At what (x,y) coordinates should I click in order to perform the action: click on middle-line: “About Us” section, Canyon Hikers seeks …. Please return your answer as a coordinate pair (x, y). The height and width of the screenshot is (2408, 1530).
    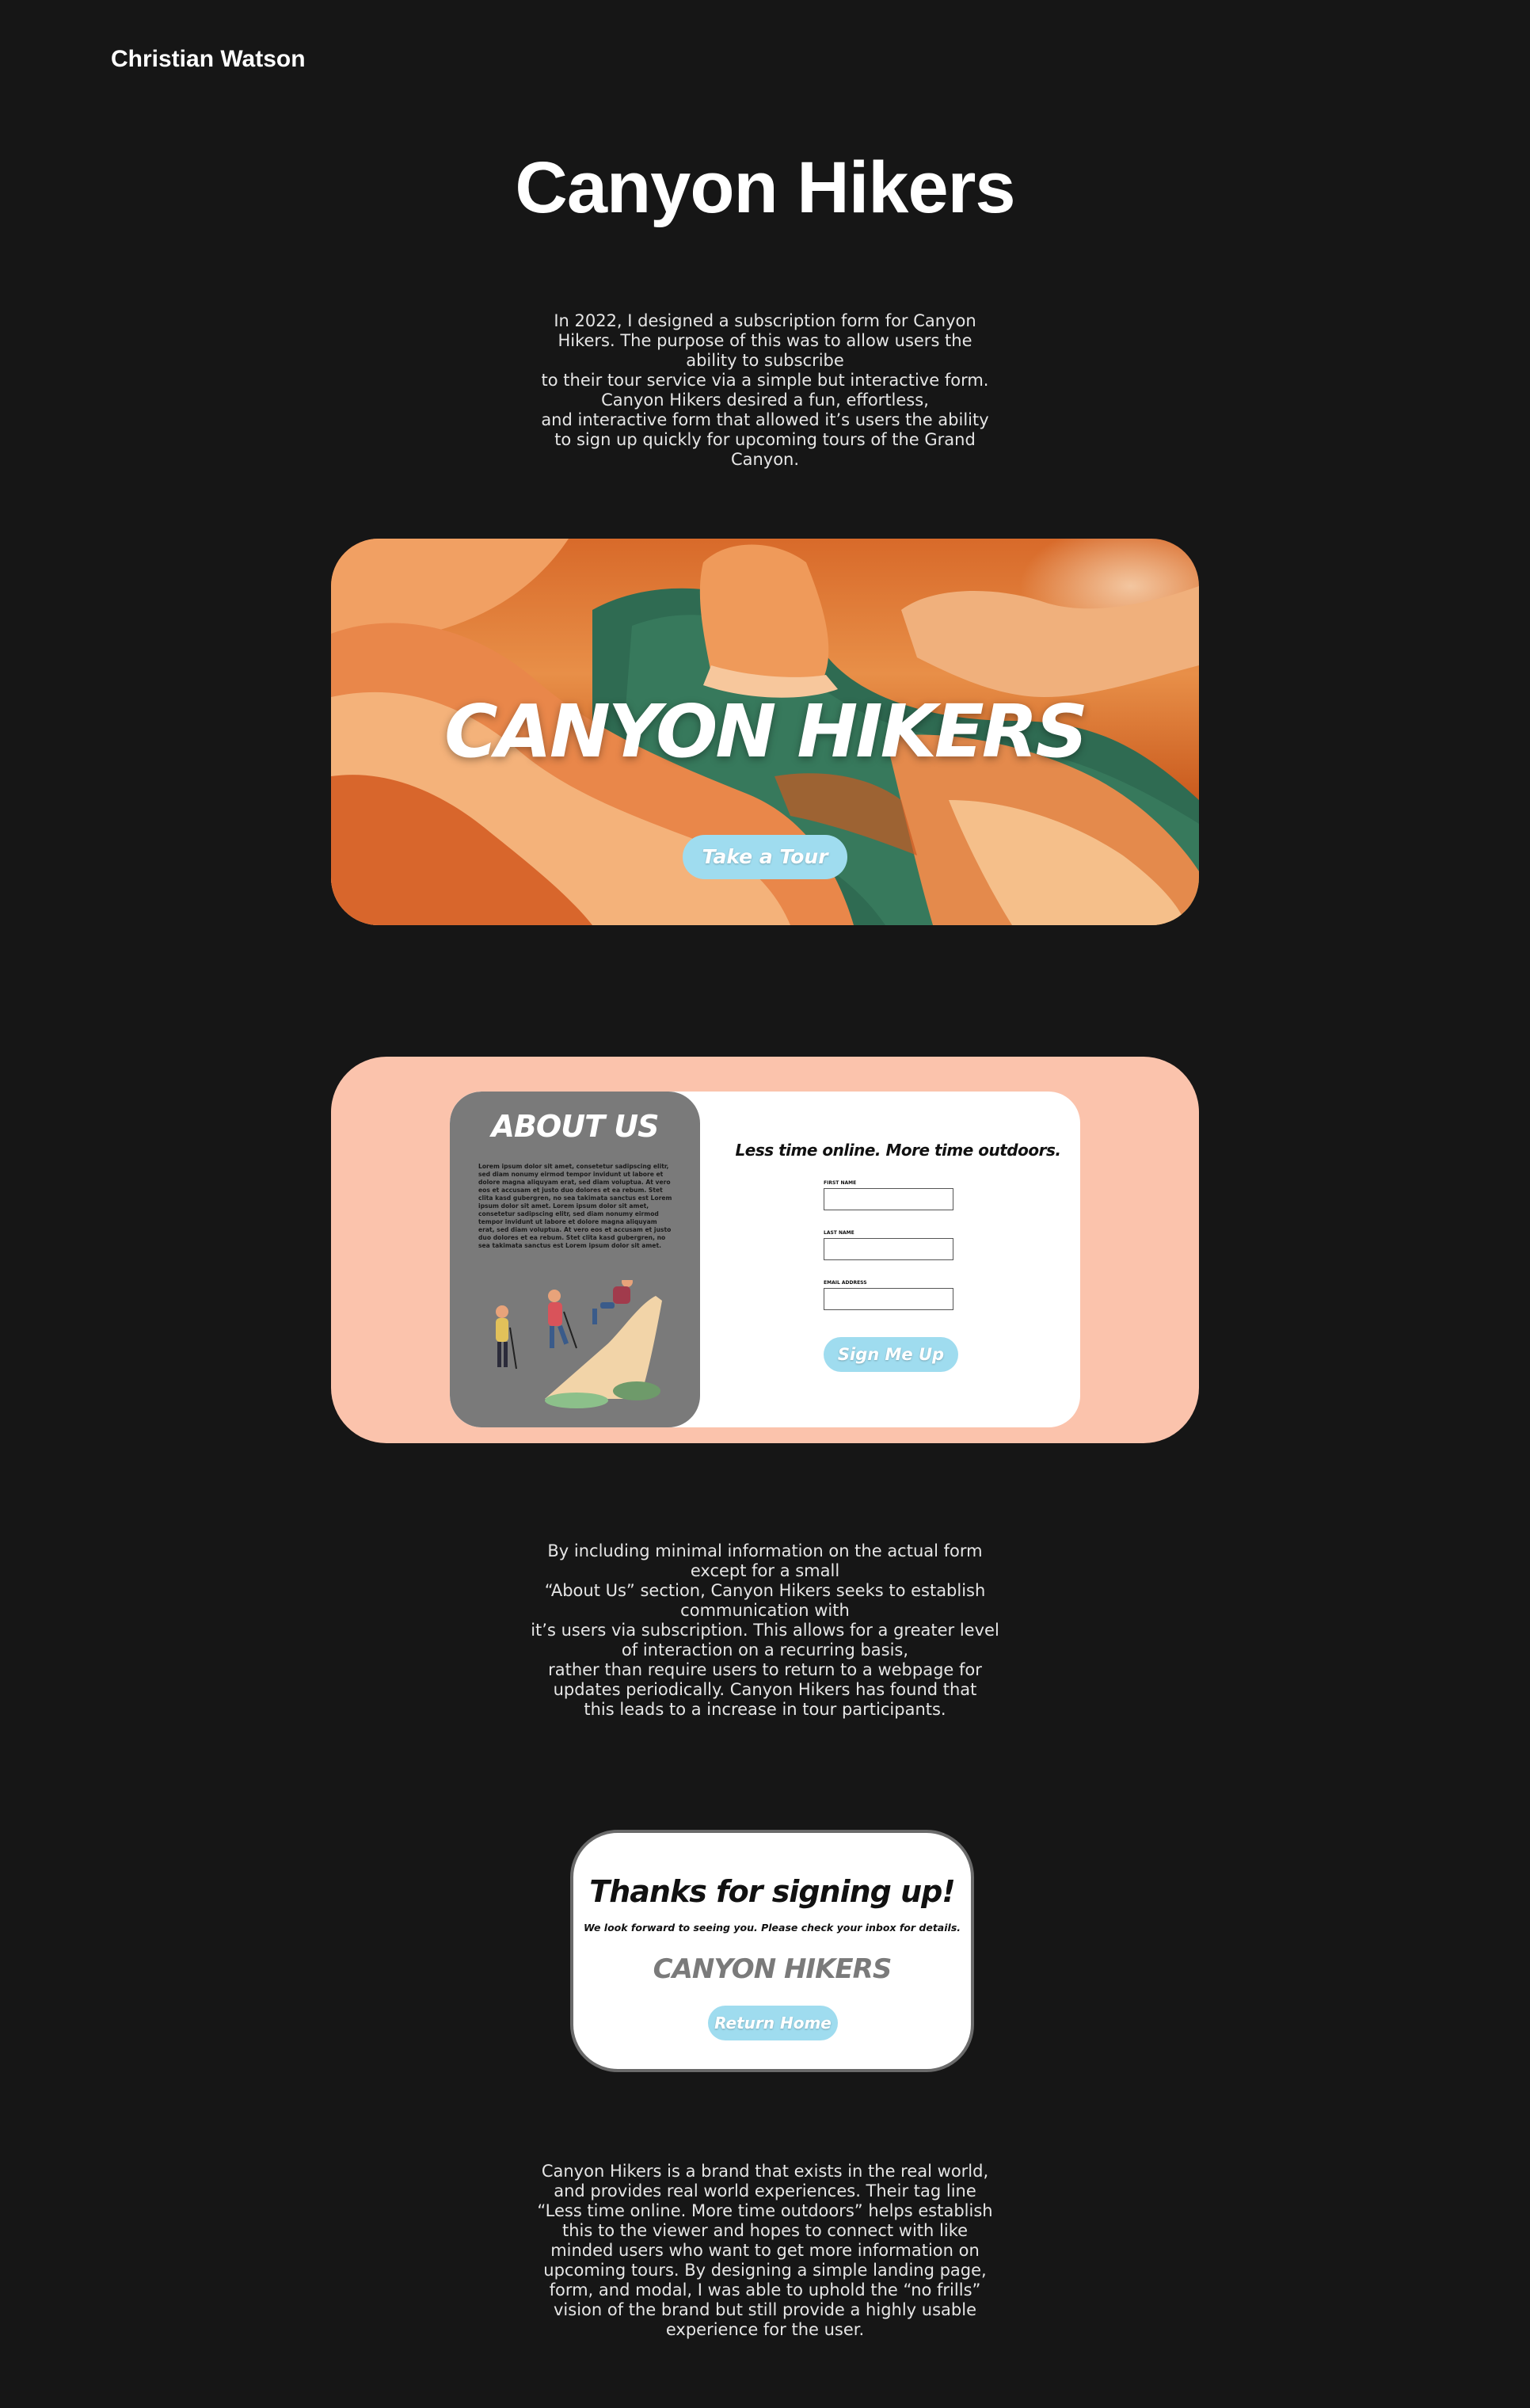
    Looking at the image, I should click on (765, 1590).